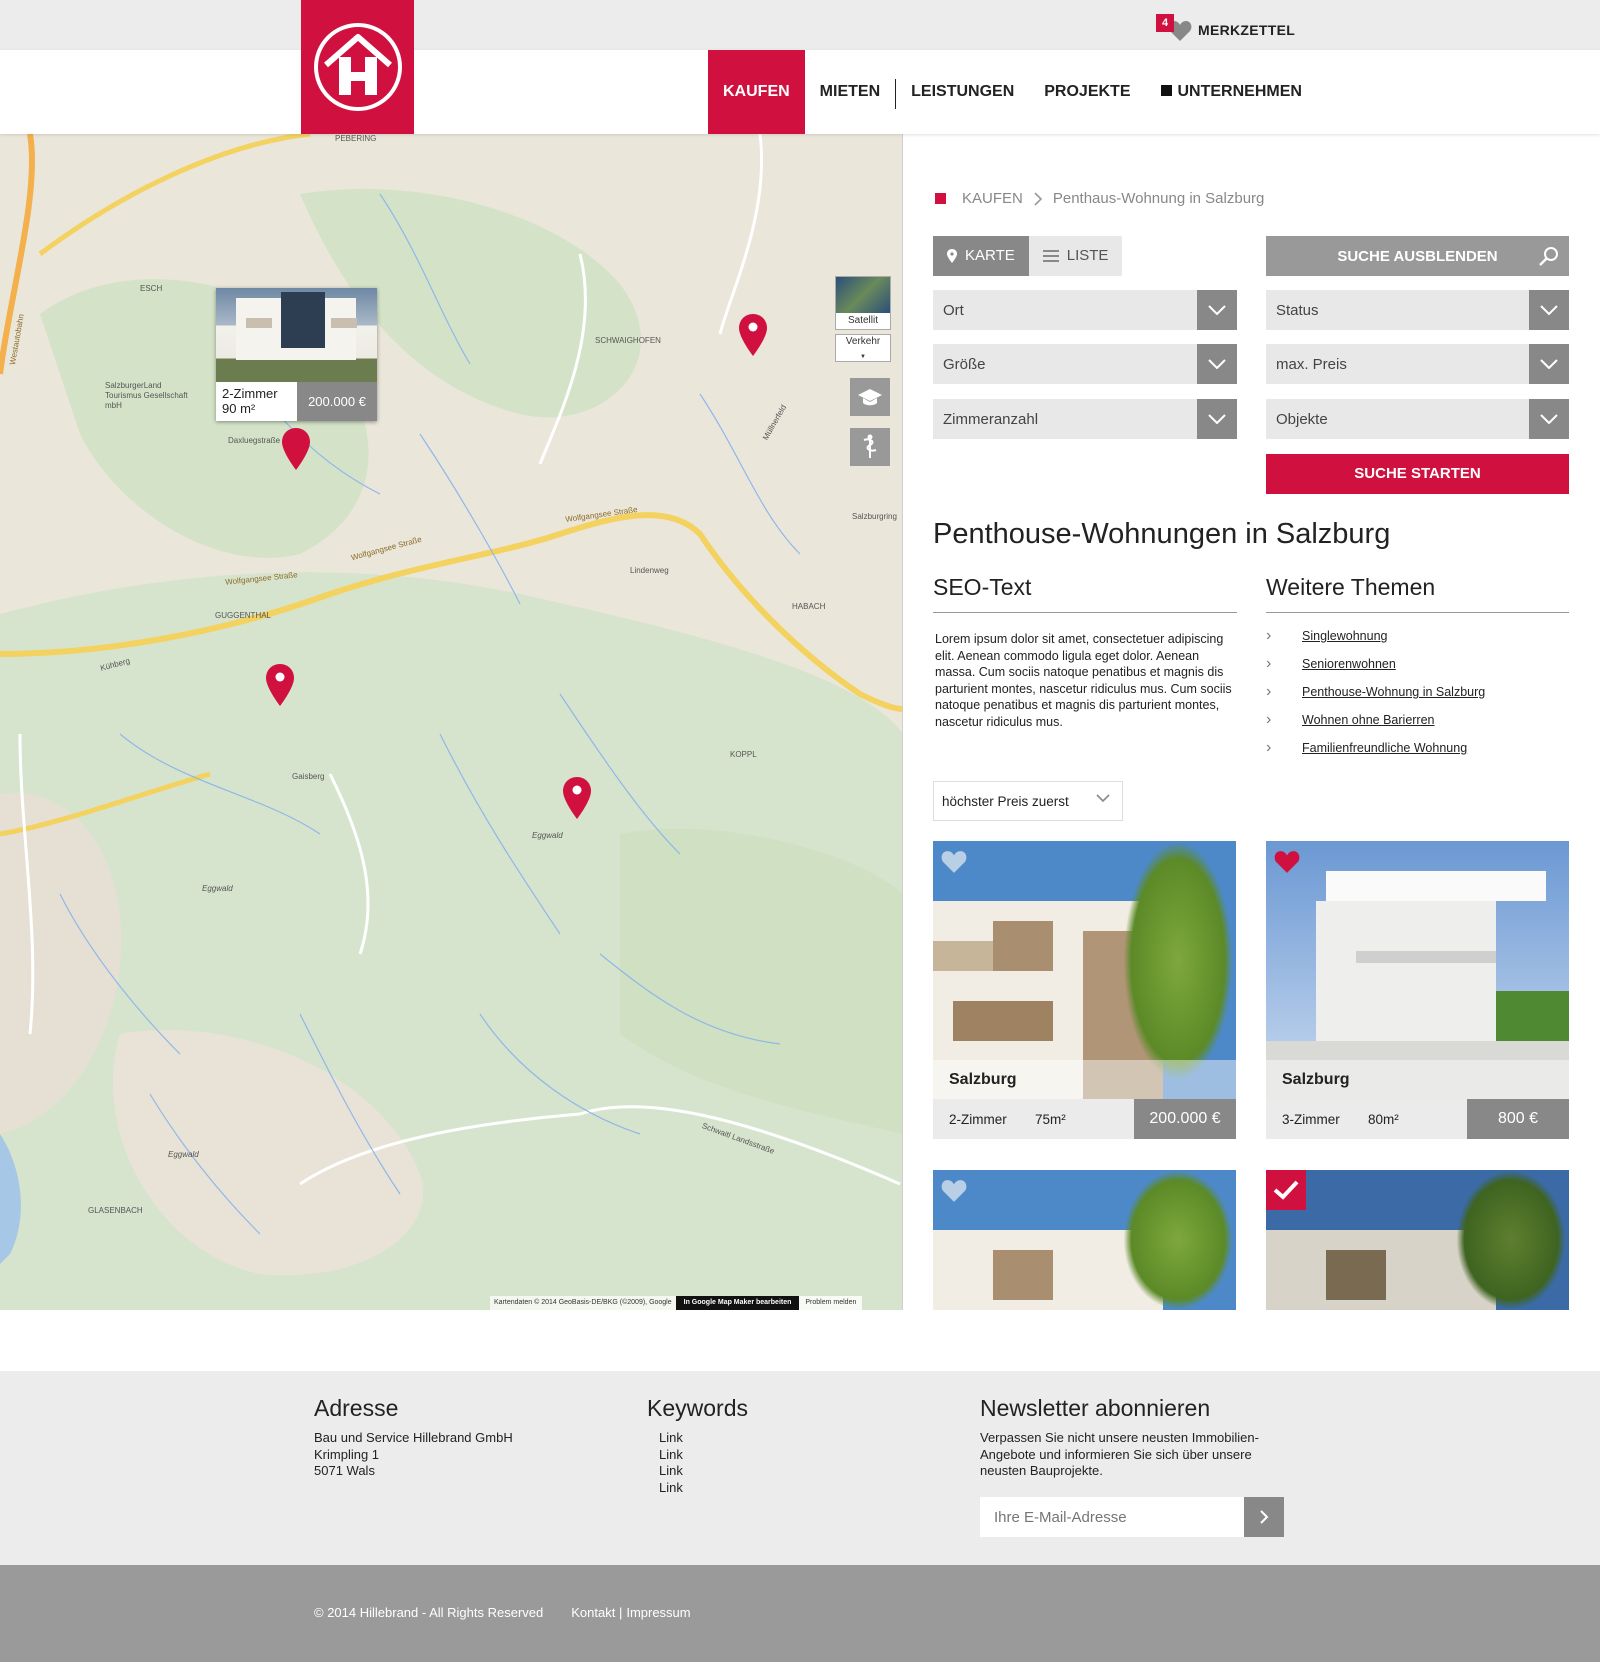 The height and width of the screenshot is (1662, 1600). Describe the element at coordinates (831, 1303) in the screenshot. I see `report-problem-link: Problem melden` at that location.